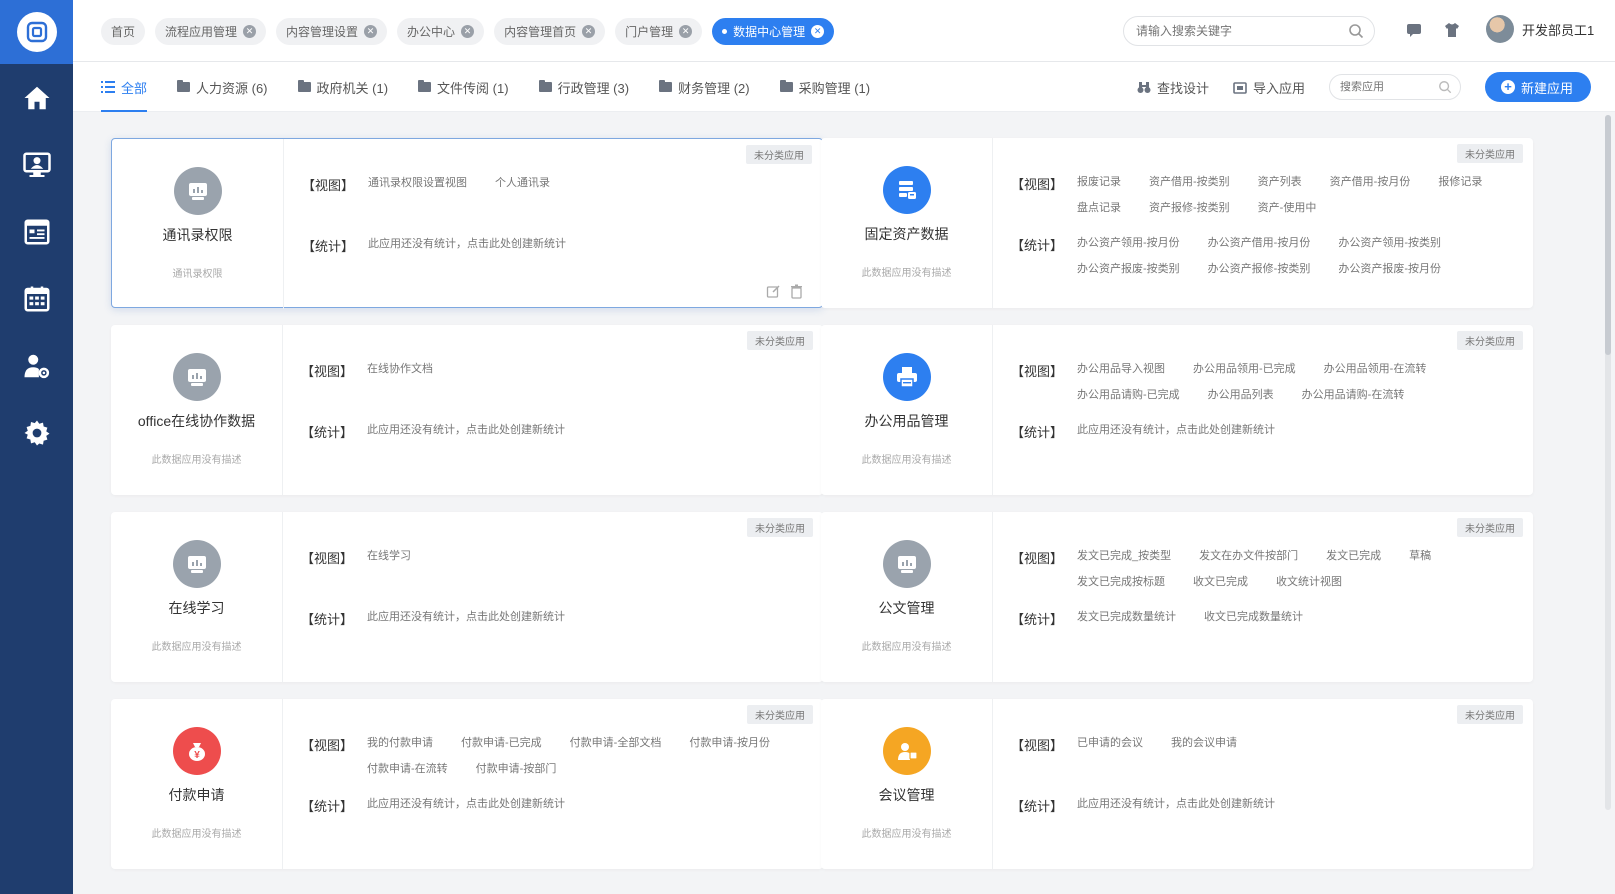 This screenshot has height=894, width=1615. What do you see at coordinates (1370, 182) in the screenshot?
I see `view-link: 资产借用-按月份` at bounding box center [1370, 182].